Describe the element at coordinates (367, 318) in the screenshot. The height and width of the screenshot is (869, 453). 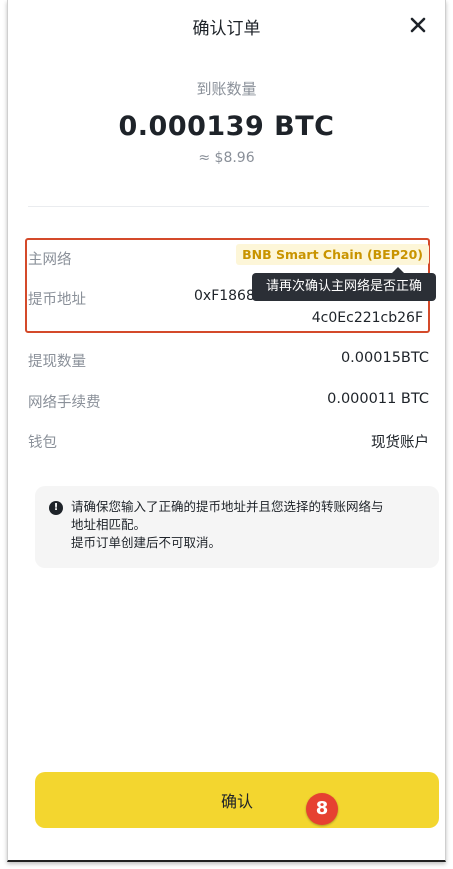
I see `address-value-line2: 4c0Ec221cb26F` at that location.